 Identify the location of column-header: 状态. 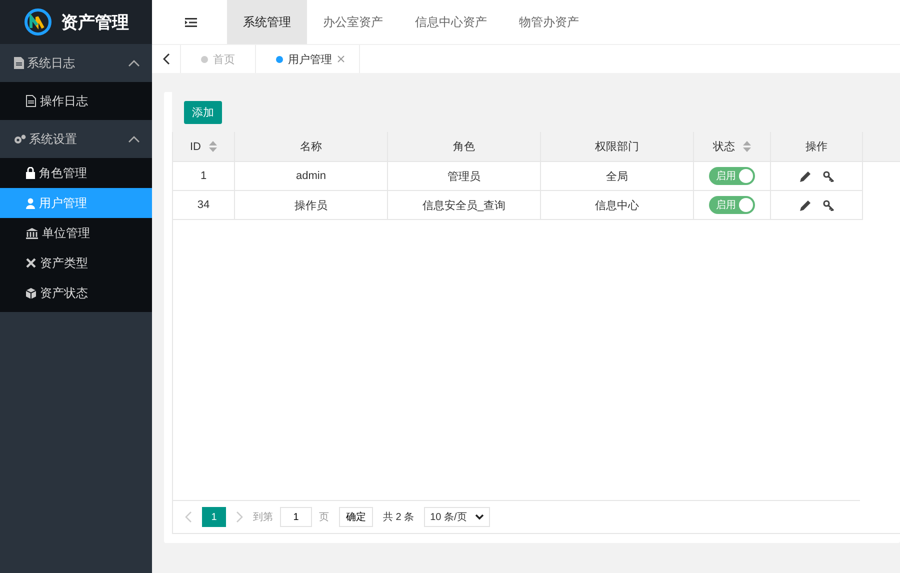
(732, 147).